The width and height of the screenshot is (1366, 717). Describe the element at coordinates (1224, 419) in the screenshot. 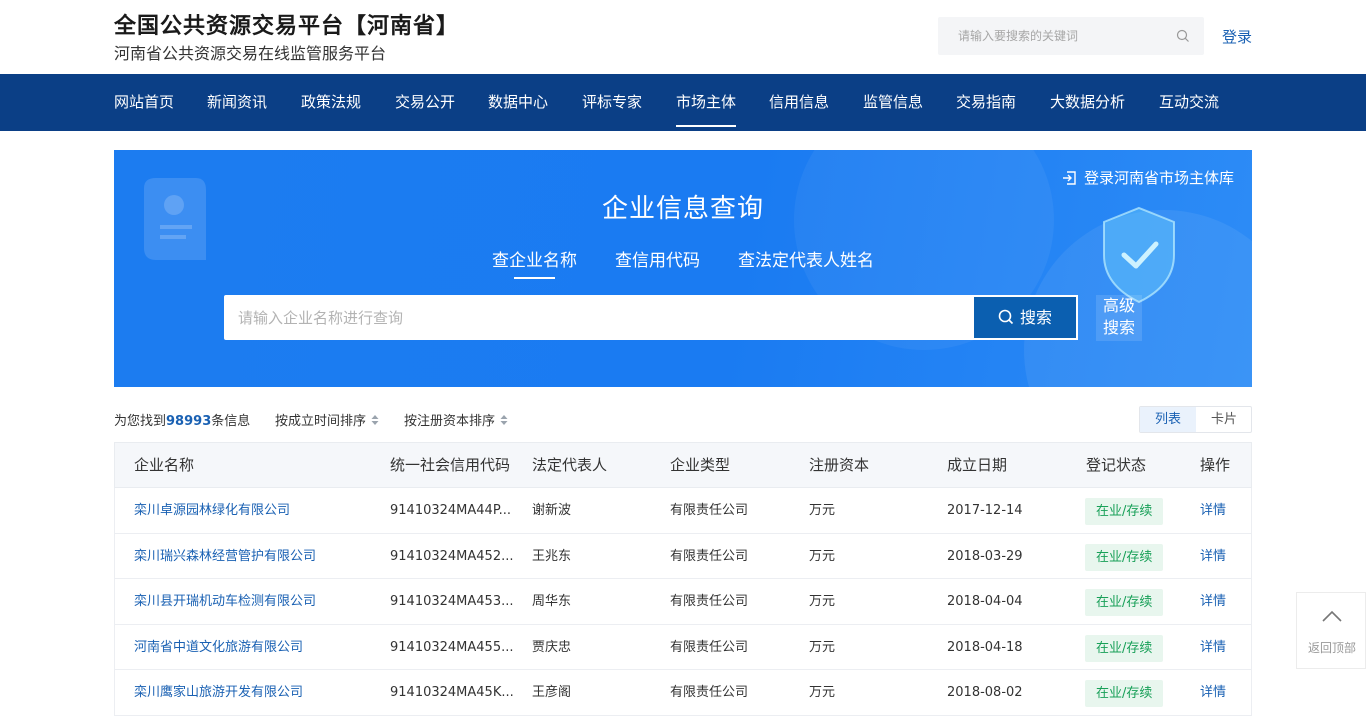

I see `card-view-button: 卡片` at that location.